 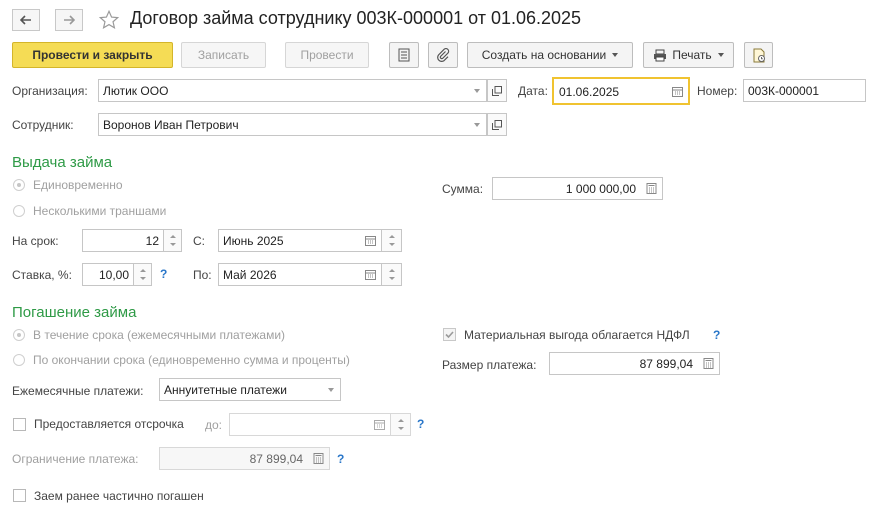 I want to click on deferral-until-label: до:, so click(x=214, y=425).